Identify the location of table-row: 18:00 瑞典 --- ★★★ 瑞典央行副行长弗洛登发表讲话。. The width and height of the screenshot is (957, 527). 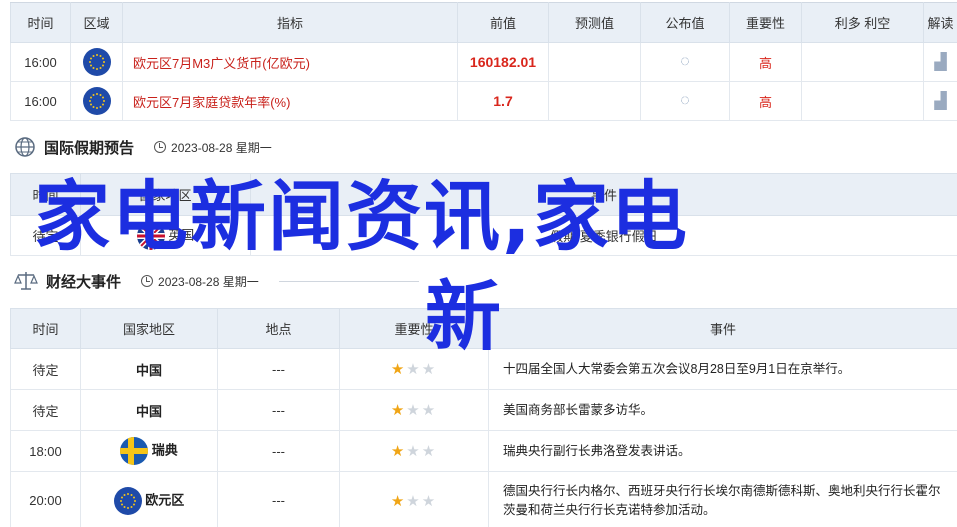
(483, 451).